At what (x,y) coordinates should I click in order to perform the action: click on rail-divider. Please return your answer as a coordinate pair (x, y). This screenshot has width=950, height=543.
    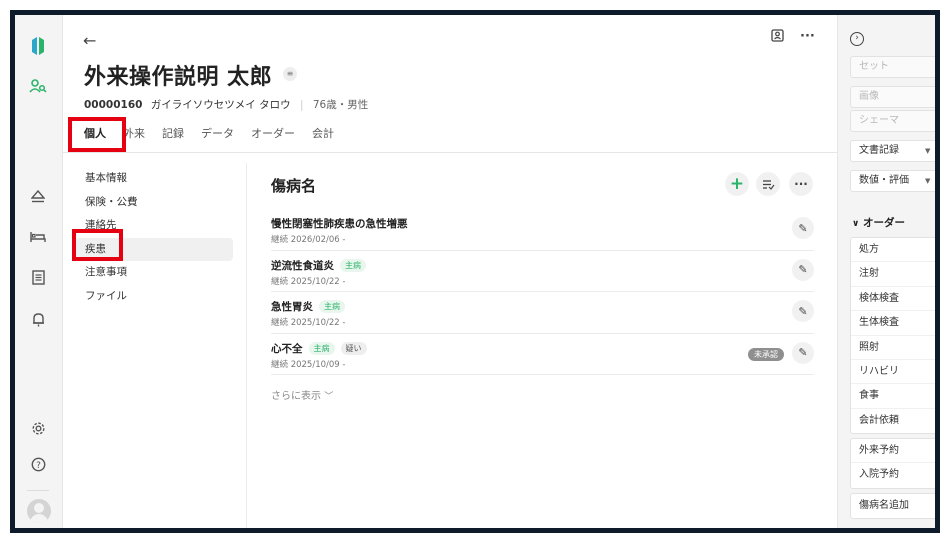
    Looking at the image, I should click on (38, 490).